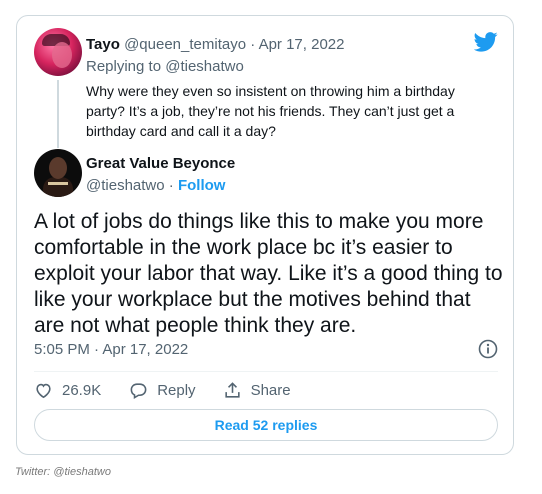  What do you see at coordinates (488, 349) in the screenshot?
I see `info-icon` at bounding box center [488, 349].